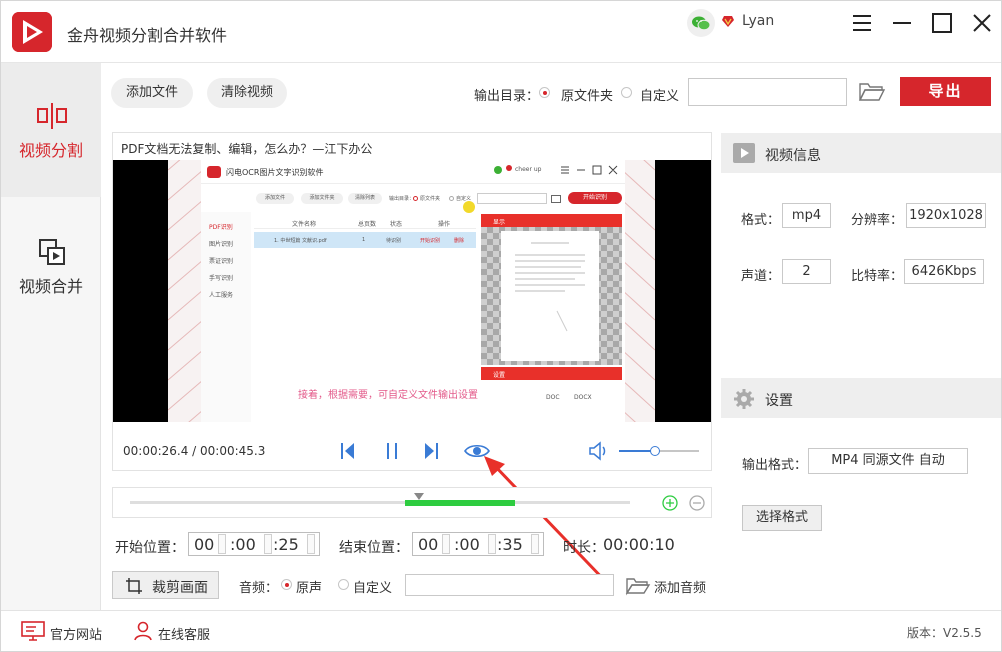 Image resolution: width=1002 pixels, height=652 pixels. Describe the element at coordinates (761, 276) in the screenshot. I see `channels-label: 声道：` at that location.